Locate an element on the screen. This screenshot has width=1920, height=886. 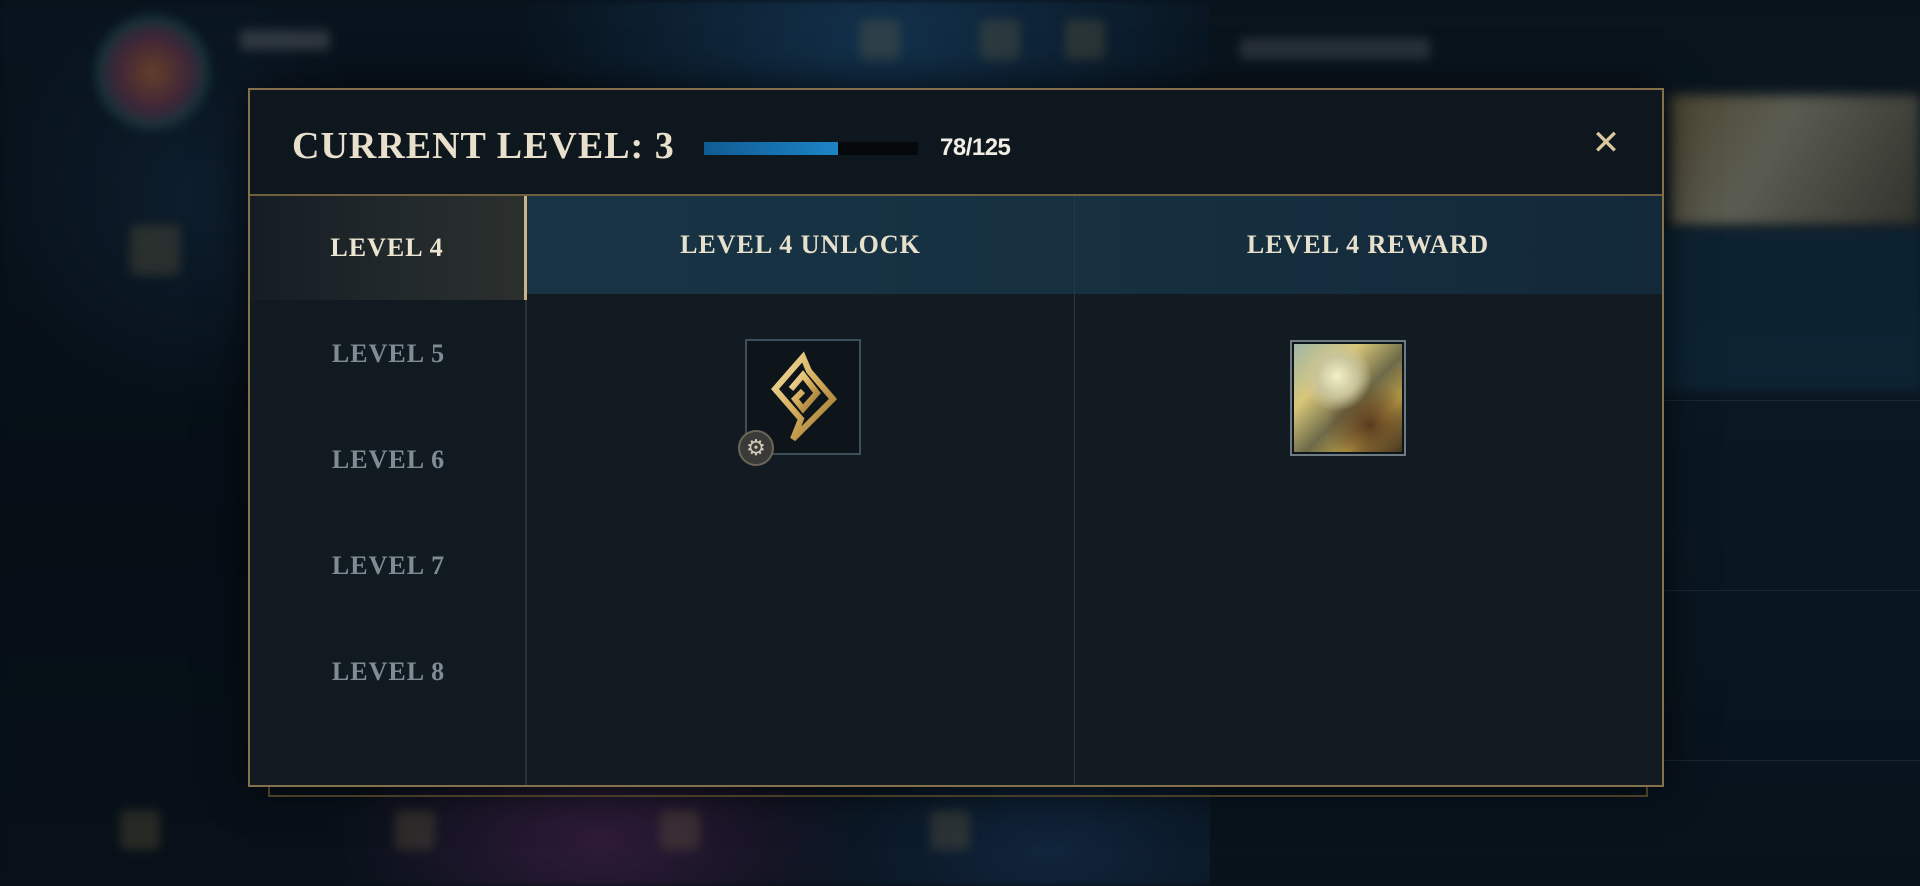
sidebar-item-level-7: LEVEL 7 is located at coordinates (388, 566).